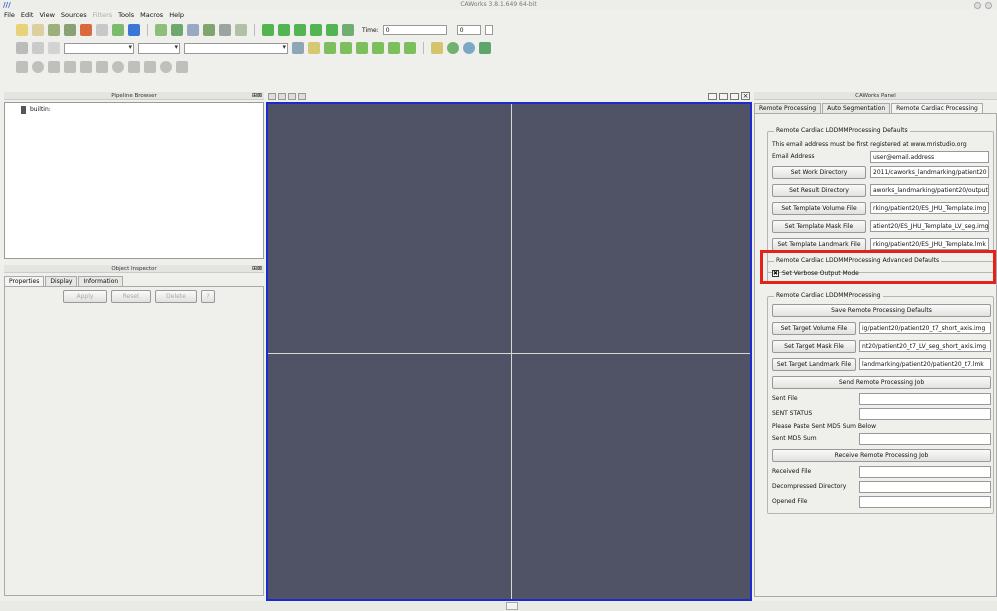 The height and width of the screenshot is (611, 997). I want to click on target-volume-field: ig/patient20/patient20_t7_short_axis.img, so click(925, 328).